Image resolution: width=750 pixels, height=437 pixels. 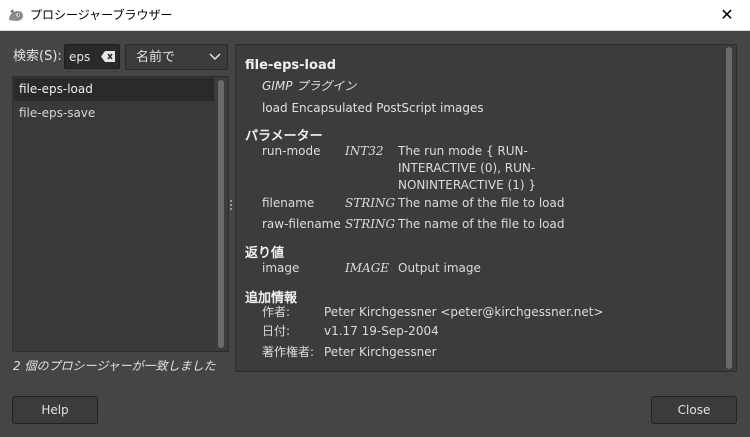 I want to click on chevron-down-icon, so click(x=215, y=57).